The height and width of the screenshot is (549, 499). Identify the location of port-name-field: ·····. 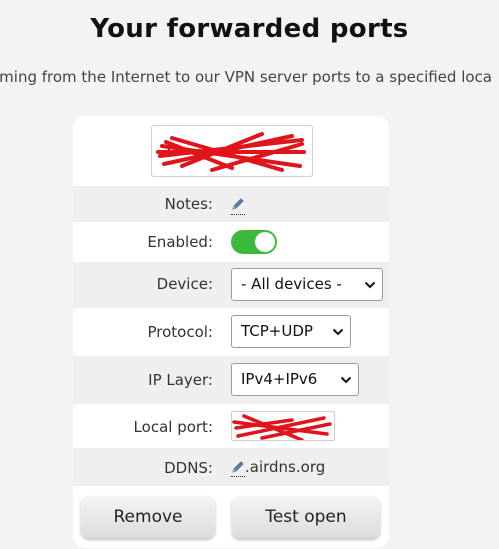
(232, 151).